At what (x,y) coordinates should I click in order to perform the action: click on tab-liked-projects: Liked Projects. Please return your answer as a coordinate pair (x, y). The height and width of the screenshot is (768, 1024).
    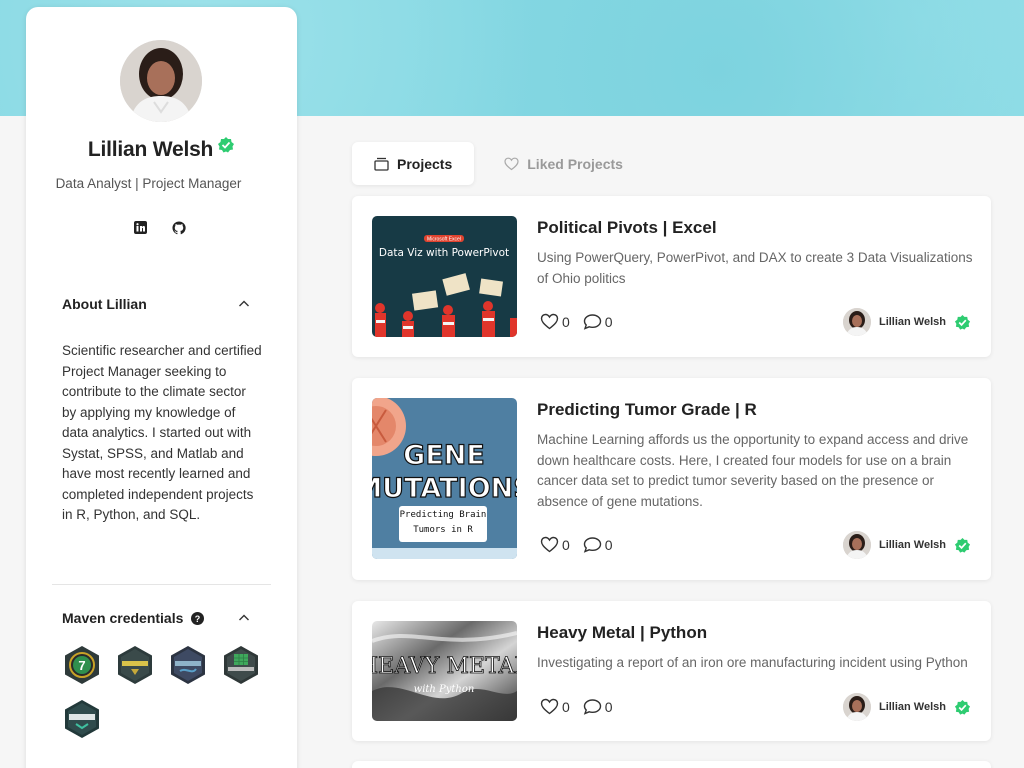
    Looking at the image, I should click on (563, 163).